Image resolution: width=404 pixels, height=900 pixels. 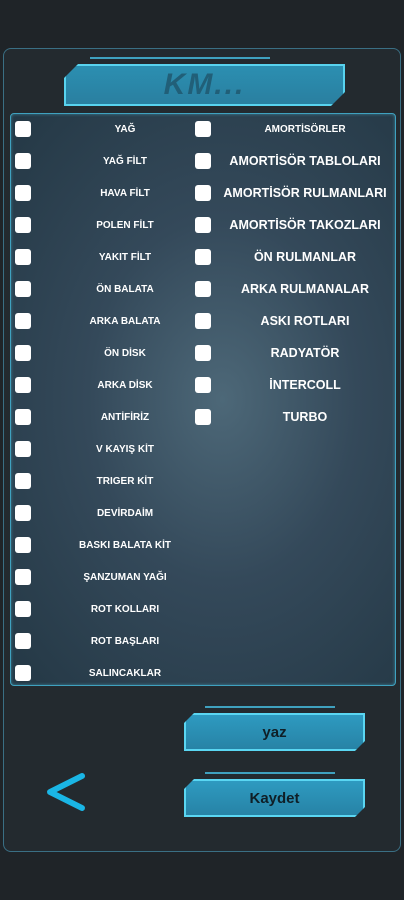 I want to click on checklist-item-label: ROT KOLLARI, so click(x=125, y=609).